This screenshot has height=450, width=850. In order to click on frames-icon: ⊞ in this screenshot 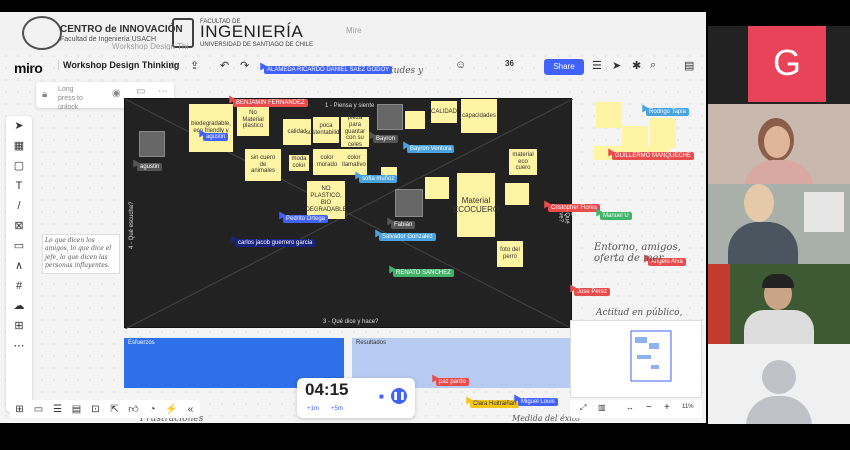, I will do `click(19, 409)`.